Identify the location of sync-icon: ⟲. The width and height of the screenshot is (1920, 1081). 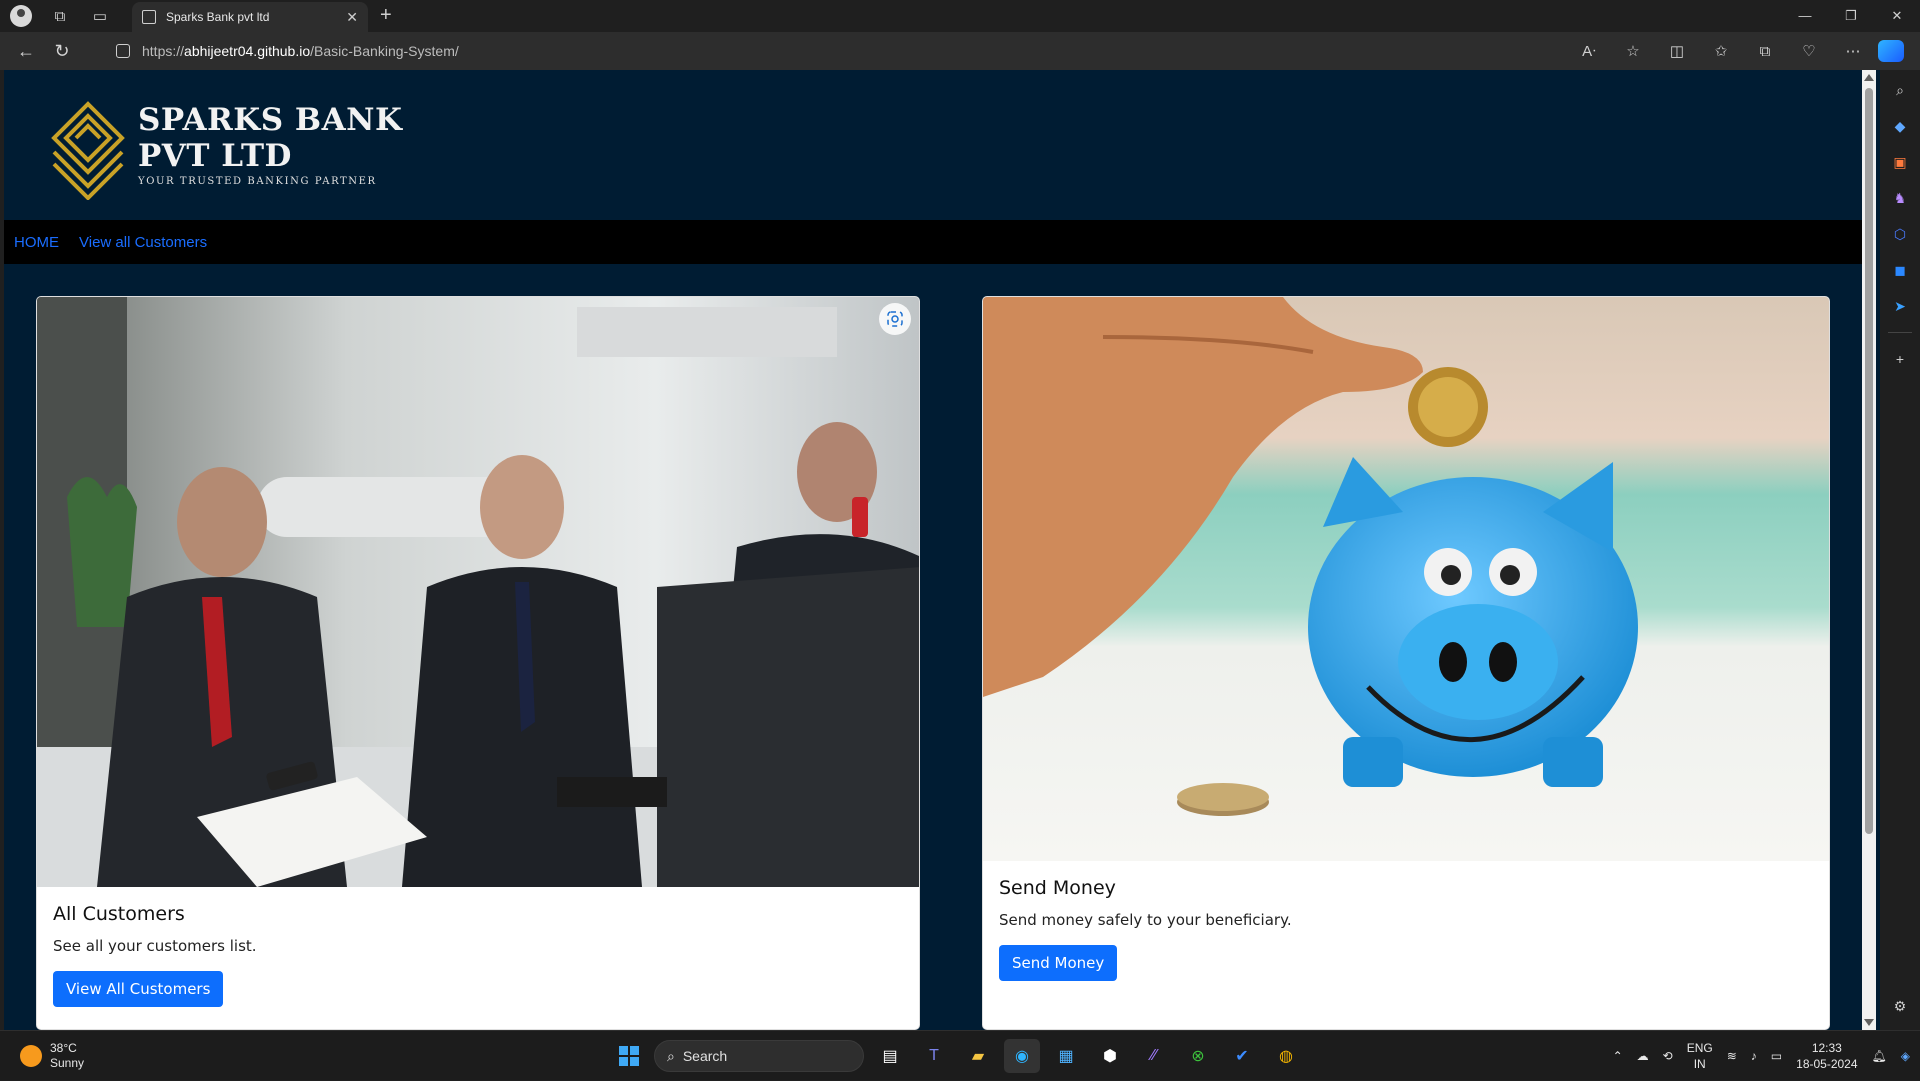
(1668, 1056).